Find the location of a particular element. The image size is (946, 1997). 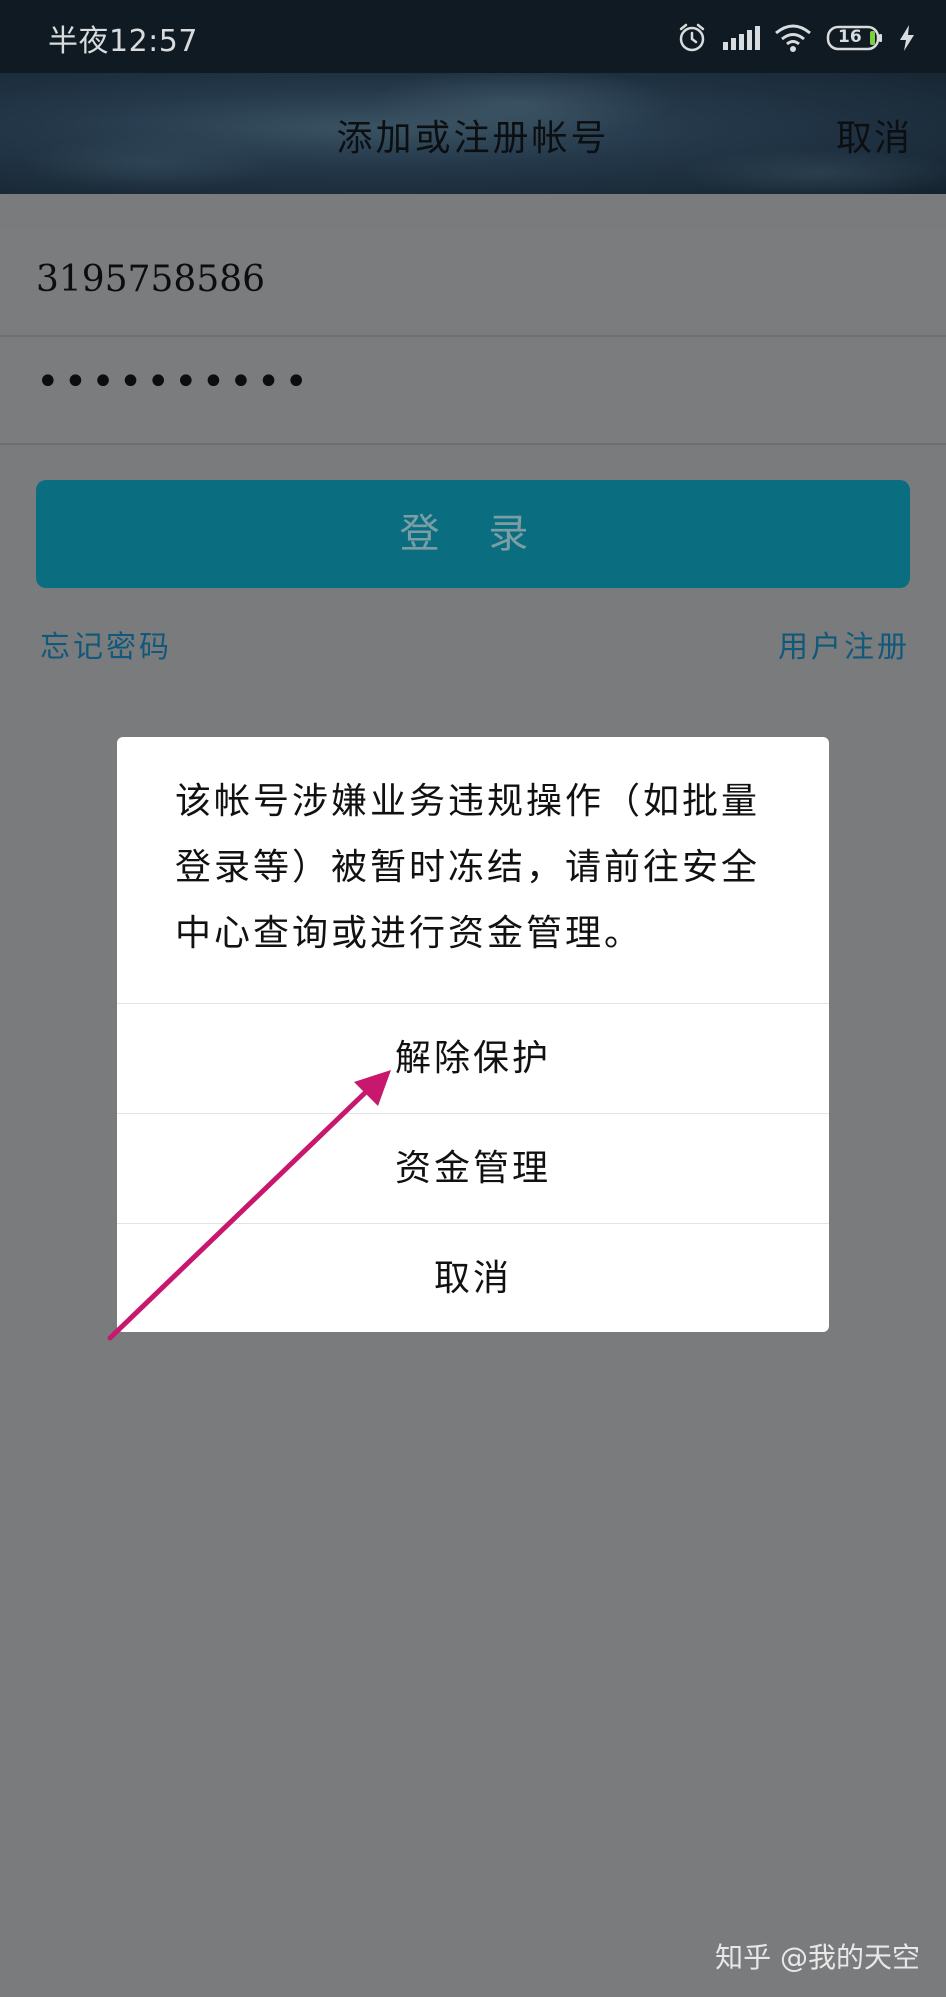

wifi-icon is located at coordinates (793, 38).